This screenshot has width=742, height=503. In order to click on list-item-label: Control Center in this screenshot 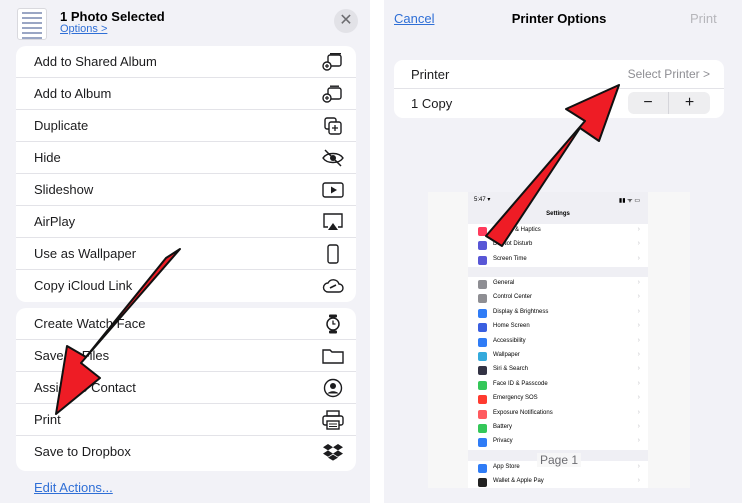, I will do `click(513, 297)`.